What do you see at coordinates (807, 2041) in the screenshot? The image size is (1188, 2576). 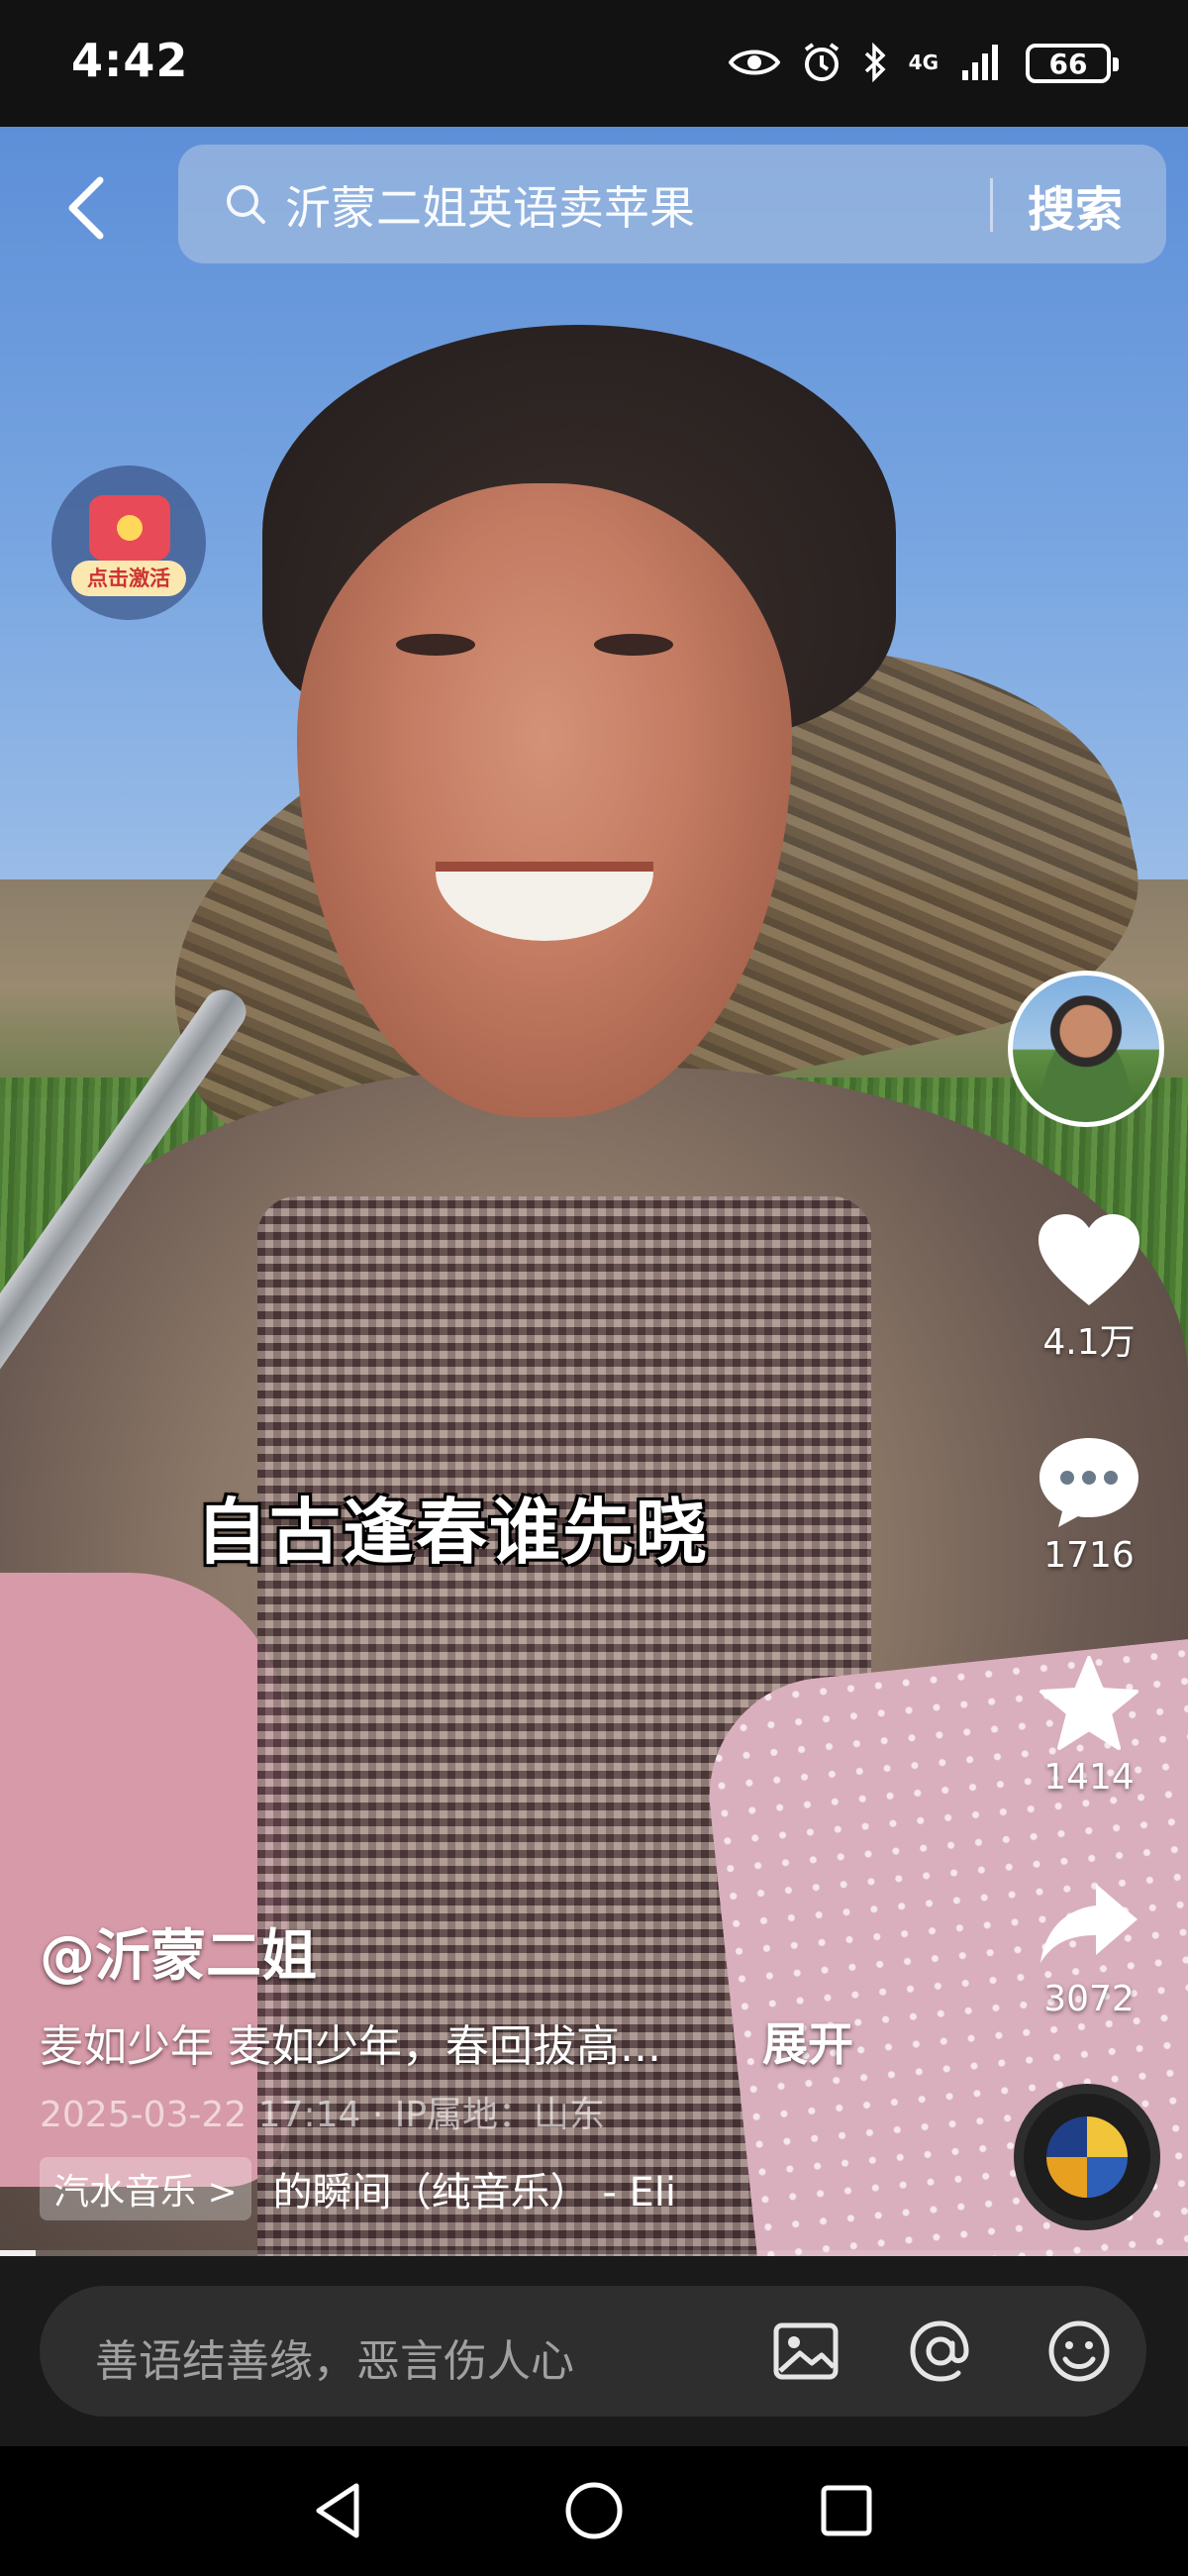 I see `expand-button: 展开` at bounding box center [807, 2041].